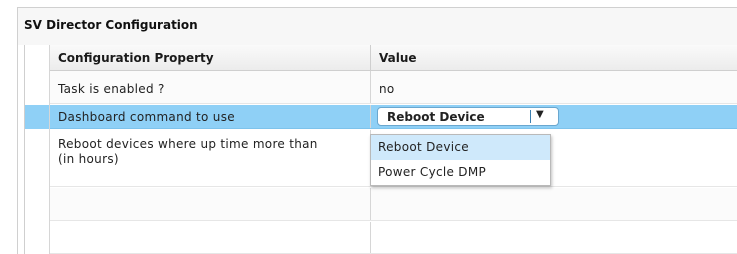 The width and height of the screenshot is (737, 254). Describe the element at coordinates (111, 25) in the screenshot. I see `panel-title: SV Director Configuration` at that location.